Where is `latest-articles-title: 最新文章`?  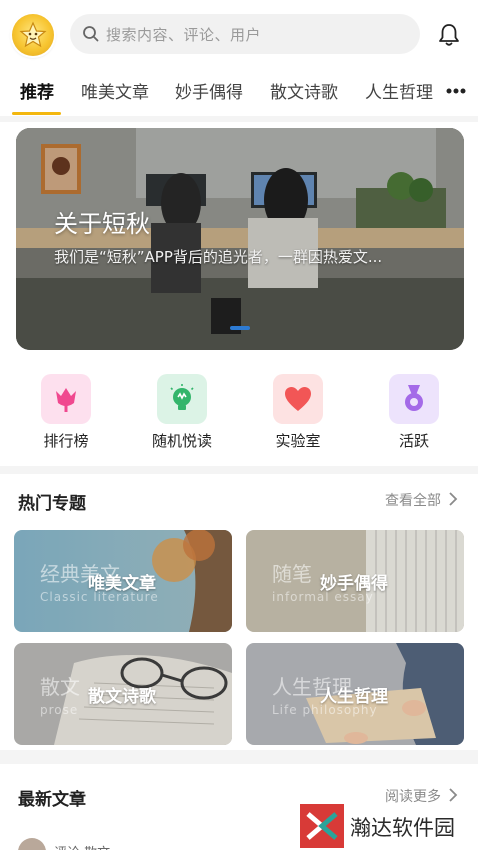
latest-articles-title: 最新文章 is located at coordinates (52, 800).